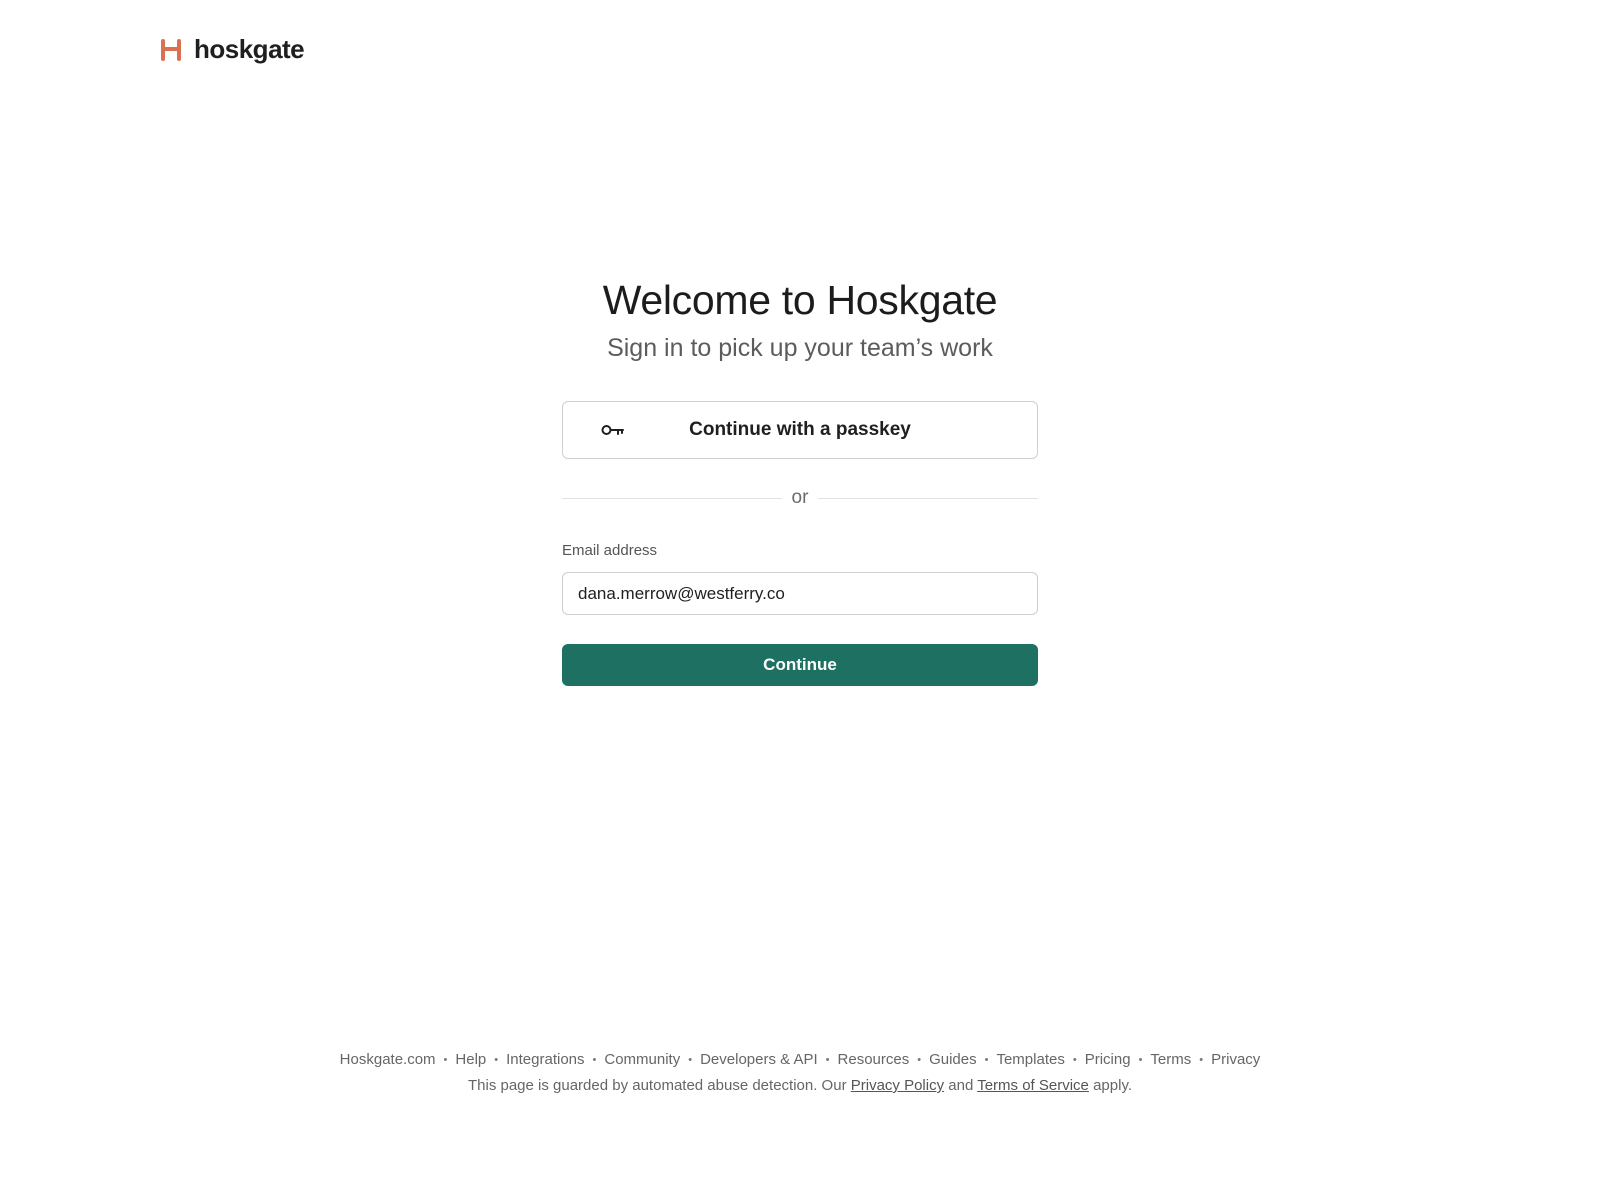 The image size is (1600, 1200). What do you see at coordinates (1235, 1060) in the screenshot?
I see `footer-link-privacy: Privacy` at bounding box center [1235, 1060].